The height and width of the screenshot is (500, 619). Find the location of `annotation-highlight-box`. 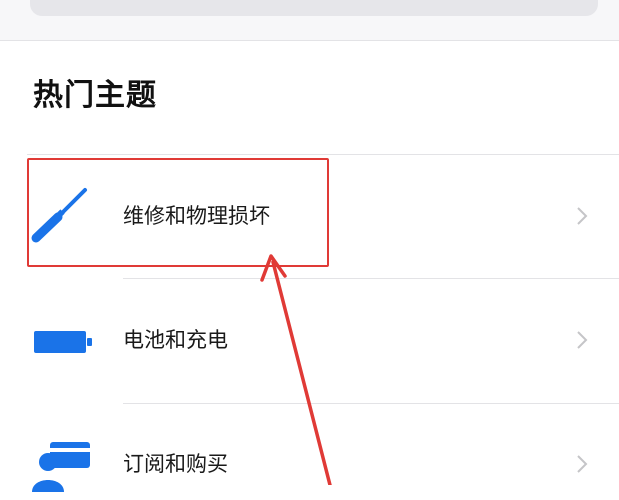

annotation-highlight-box is located at coordinates (178, 212).